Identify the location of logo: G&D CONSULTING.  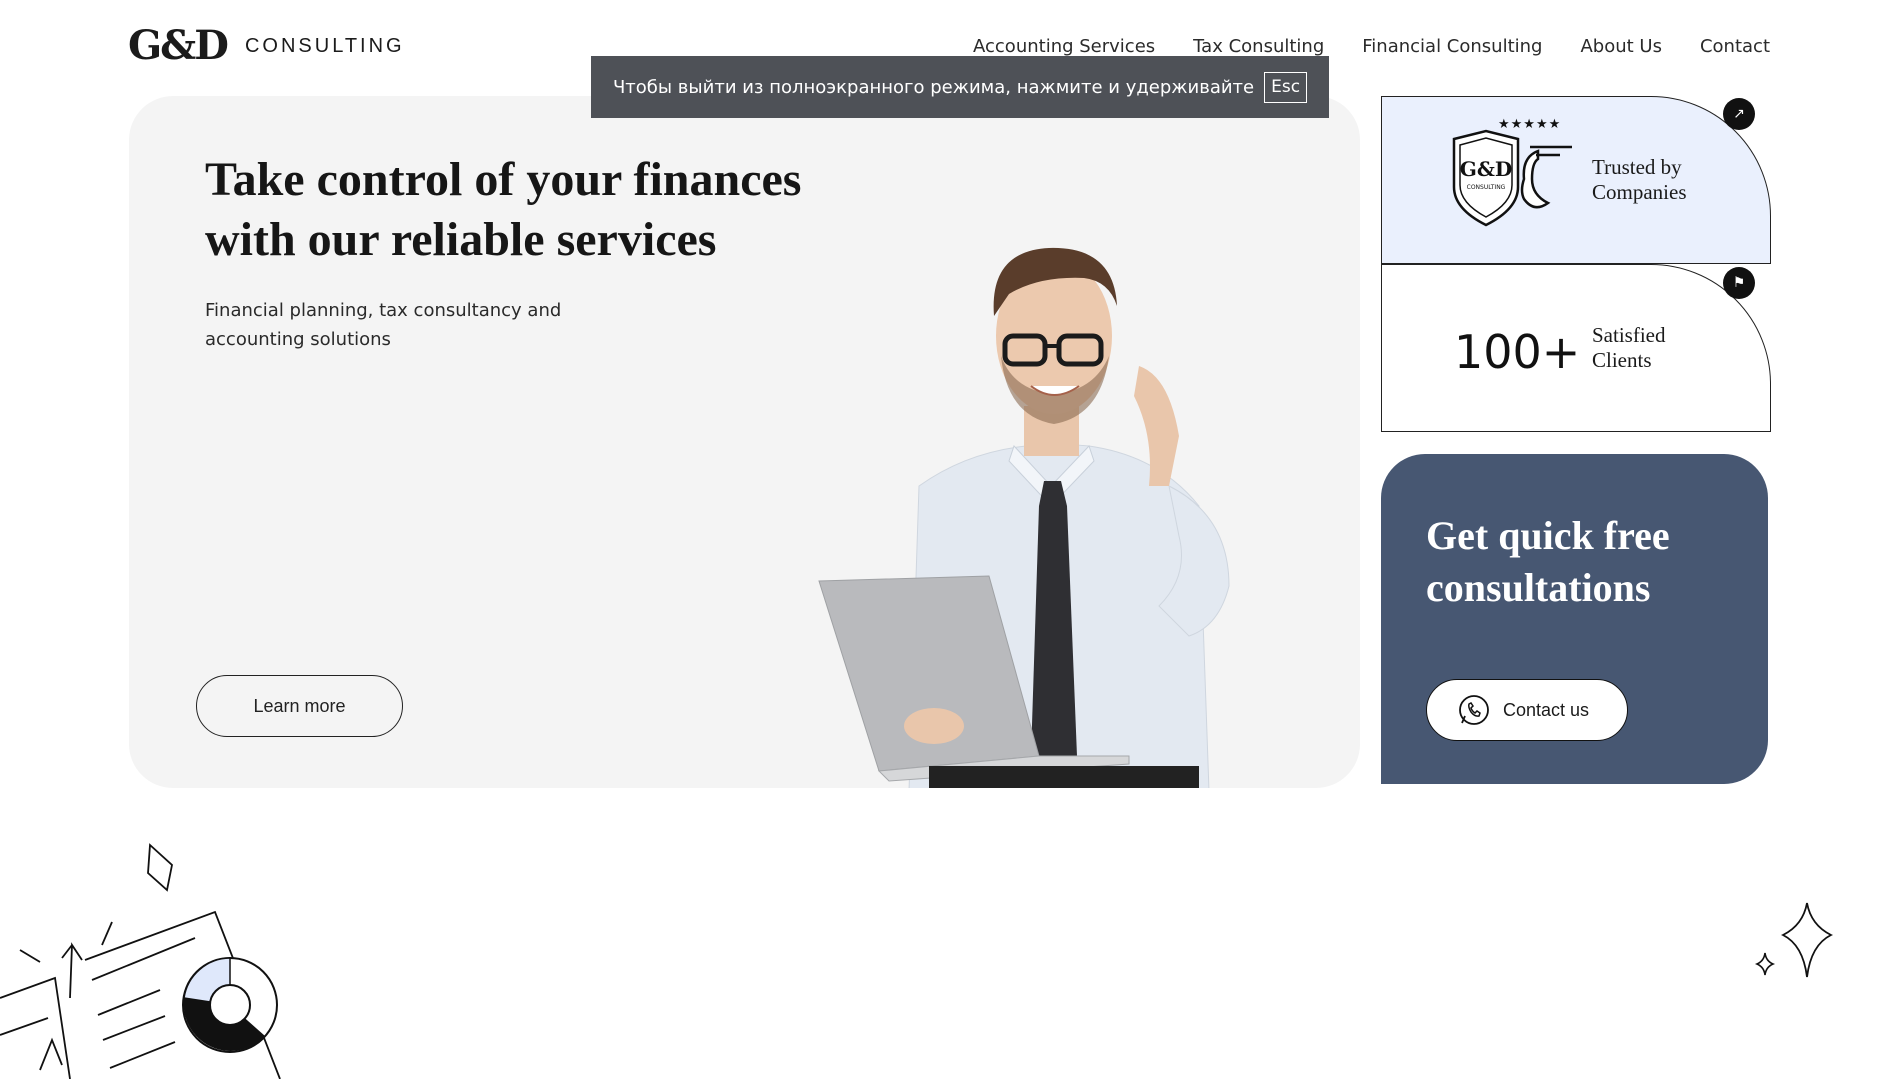
(266, 46).